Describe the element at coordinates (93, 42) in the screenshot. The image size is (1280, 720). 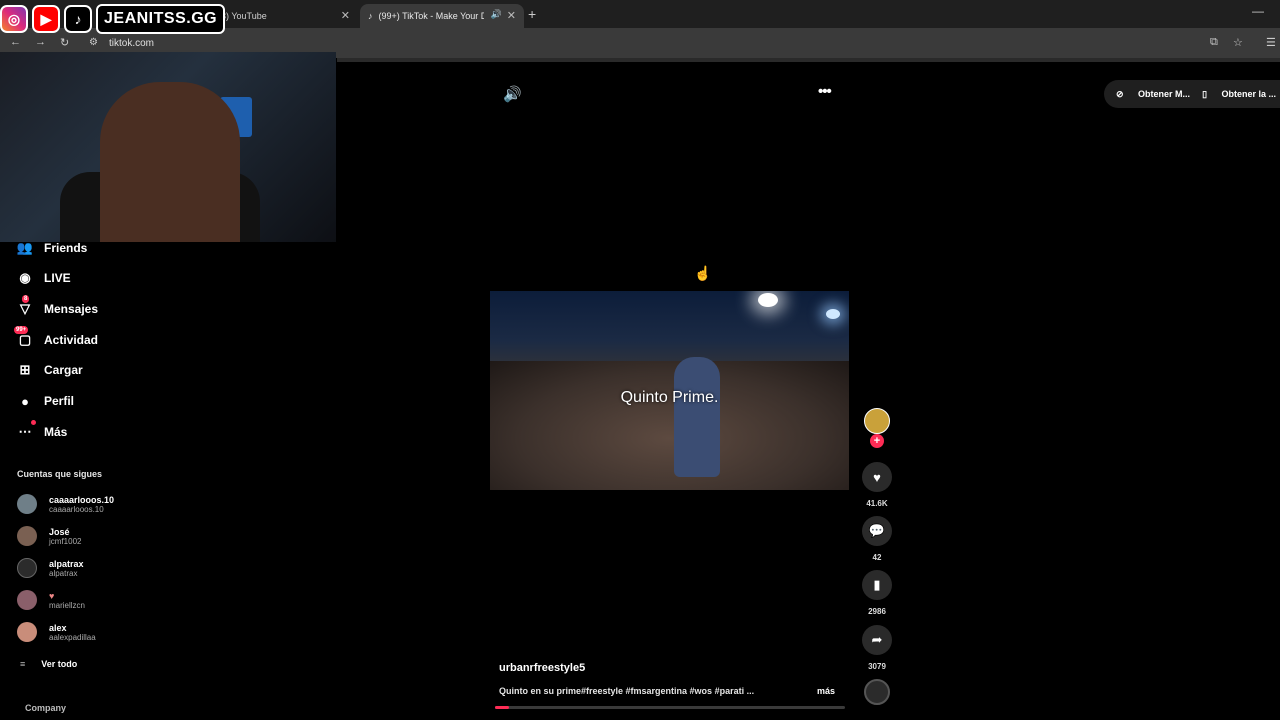
I see `site-info-icon: ⚙` at that location.